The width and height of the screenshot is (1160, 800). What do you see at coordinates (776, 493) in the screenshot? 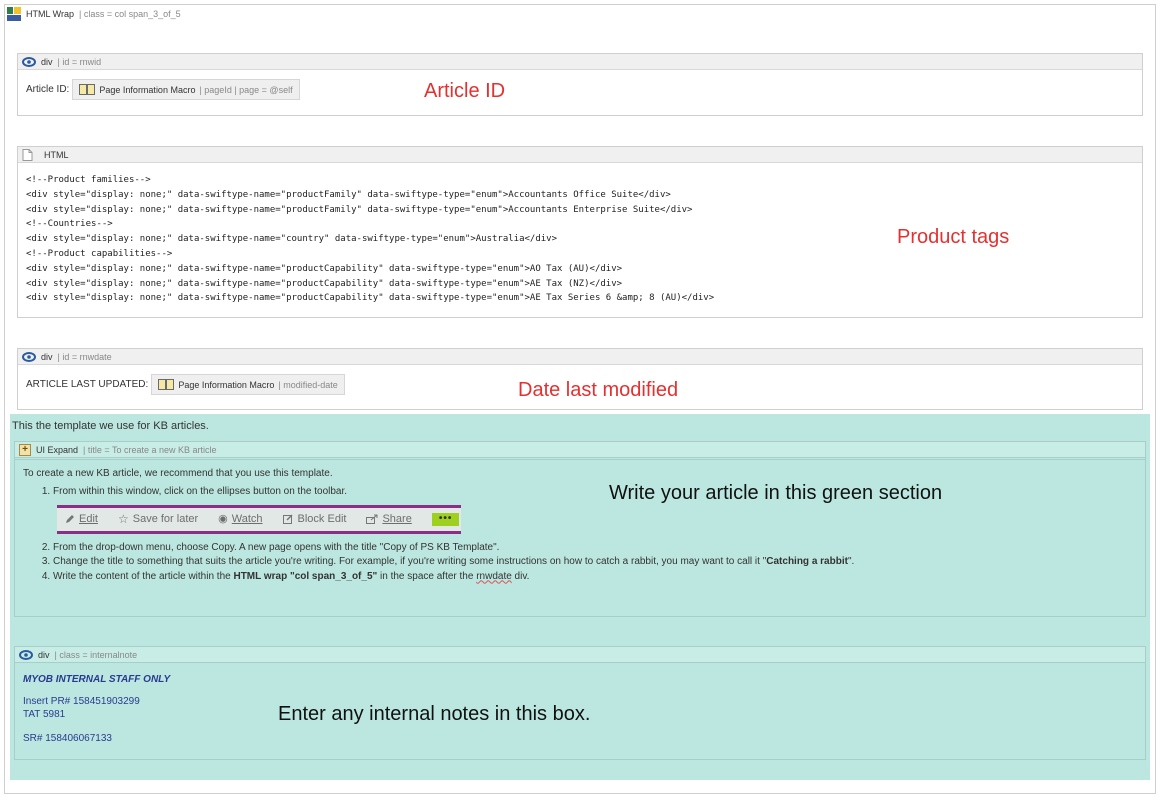
I see `green-section-annotation: Write your article in this green section` at bounding box center [776, 493].